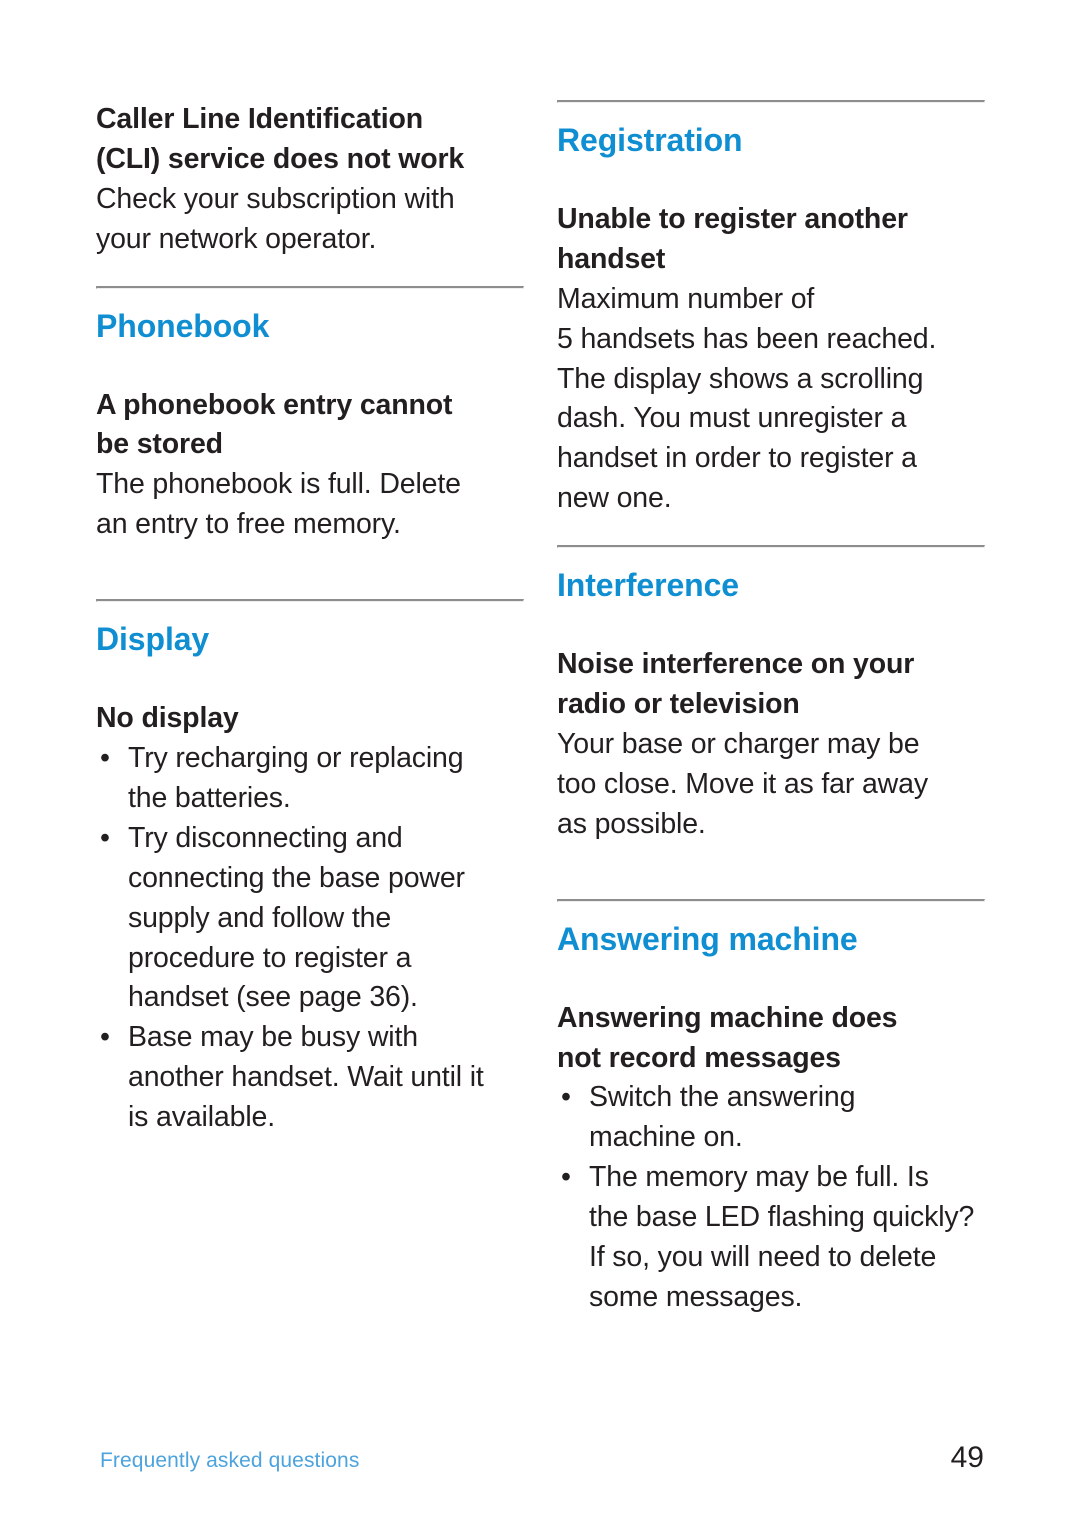  What do you see at coordinates (732, 418) in the screenshot?
I see `registration-body-line: dash. You must unregister a` at bounding box center [732, 418].